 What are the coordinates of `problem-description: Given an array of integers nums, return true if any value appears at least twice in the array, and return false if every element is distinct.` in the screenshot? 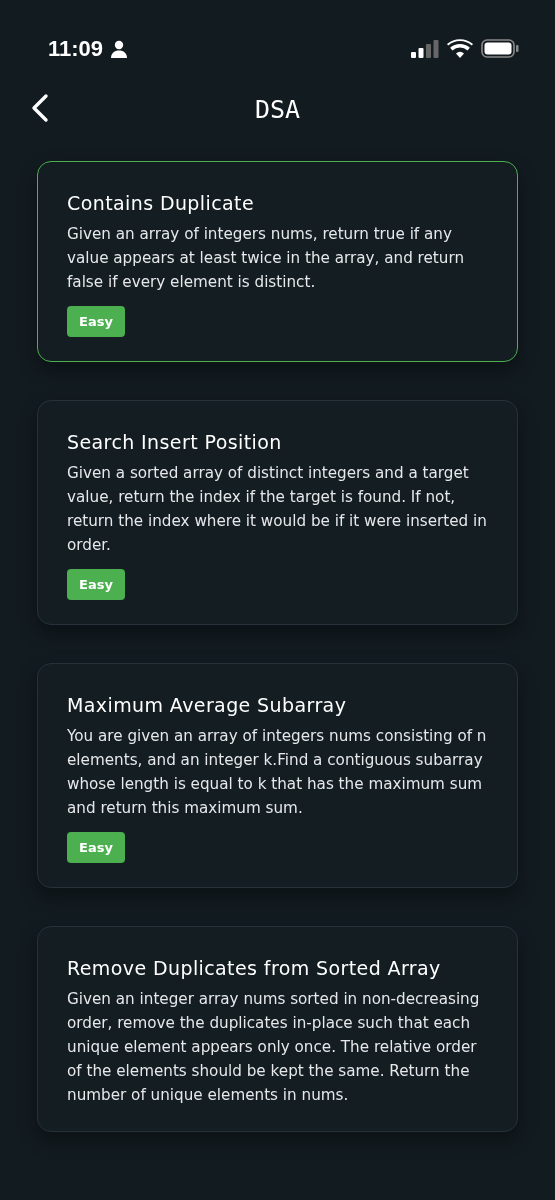 It's located at (266, 258).